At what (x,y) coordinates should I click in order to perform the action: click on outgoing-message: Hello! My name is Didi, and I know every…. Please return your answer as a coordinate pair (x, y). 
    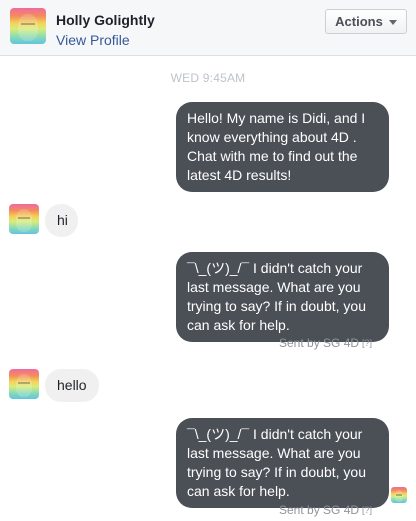
    Looking at the image, I should click on (282, 147).